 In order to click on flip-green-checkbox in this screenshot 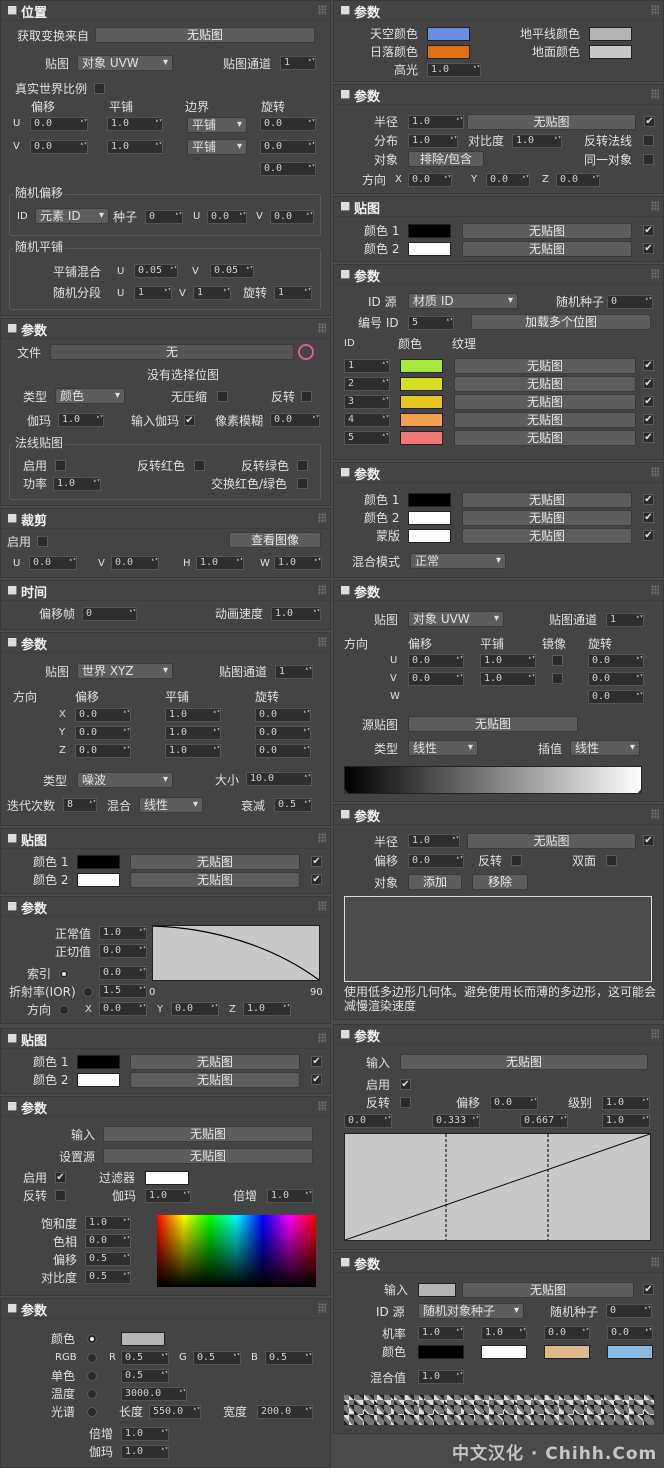, I will do `click(302, 465)`.